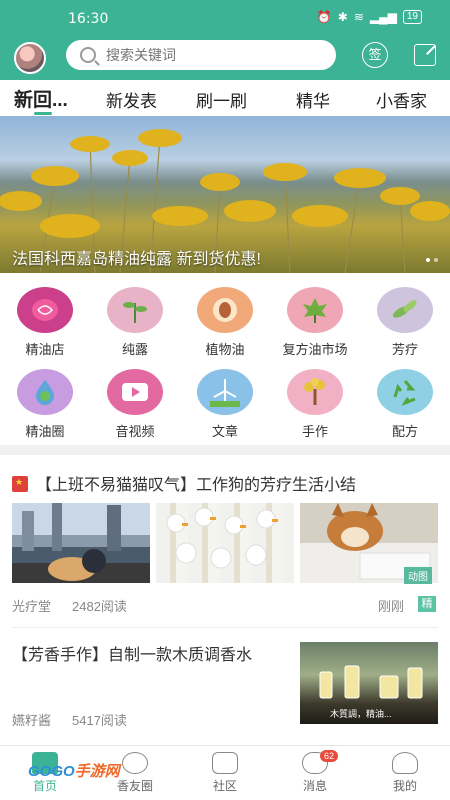 Image resolution: width=450 pixels, height=800 pixels. I want to click on nav-label: 社区, so click(224, 786).